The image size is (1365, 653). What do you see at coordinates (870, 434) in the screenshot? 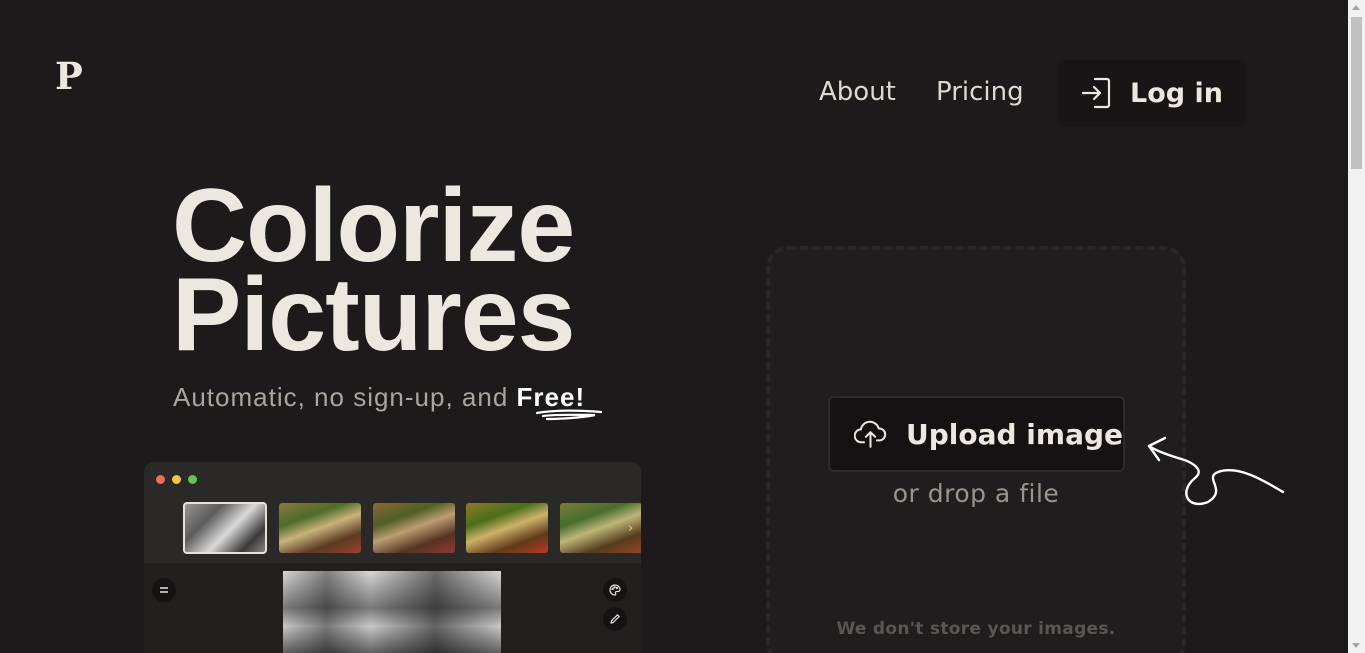
I see `cloud-upload-icon` at bounding box center [870, 434].